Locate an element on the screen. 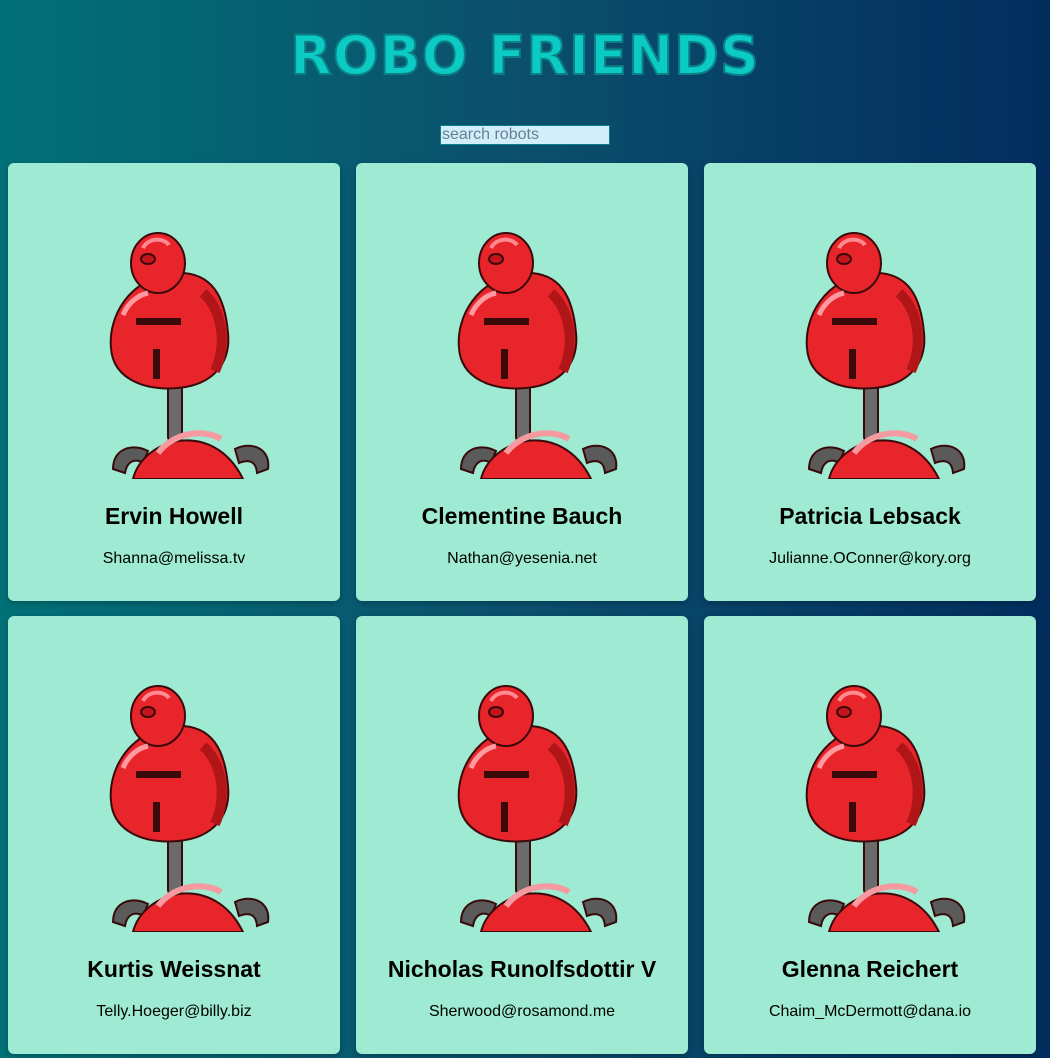 The height and width of the screenshot is (1058, 1050). robot-name: Ervin Howell is located at coordinates (174, 516).